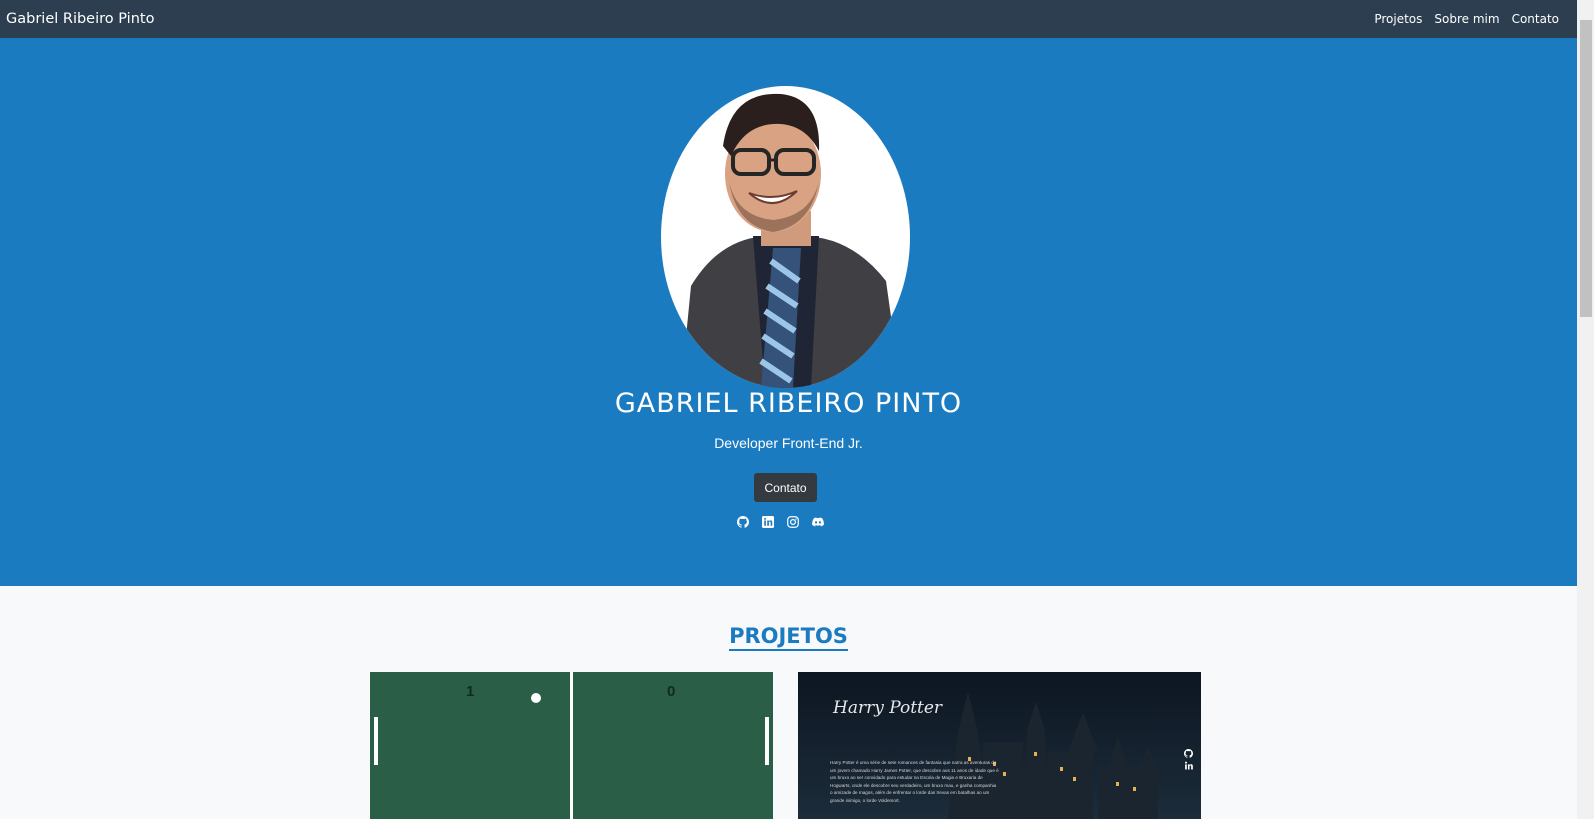 This screenshot has width=1594, height=819. What do you see at coordinates (671, 691) in the screenshot?
I see `pong-score-right: 0` at bounding box center [671, 691].